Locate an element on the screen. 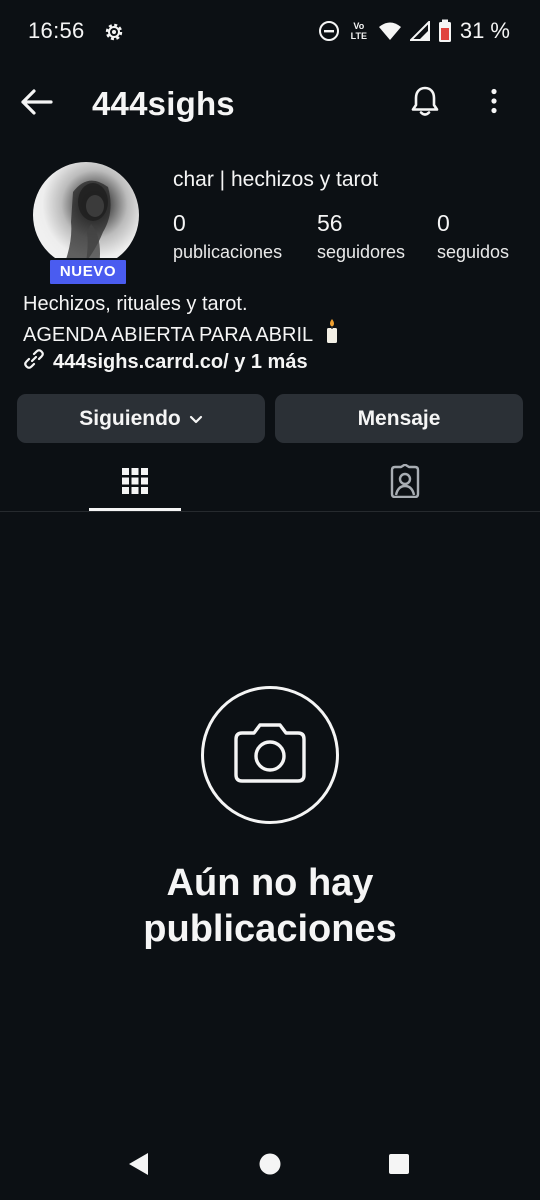 The image size is (540, 1200). battery-icon is located at coordinates (445, 31).